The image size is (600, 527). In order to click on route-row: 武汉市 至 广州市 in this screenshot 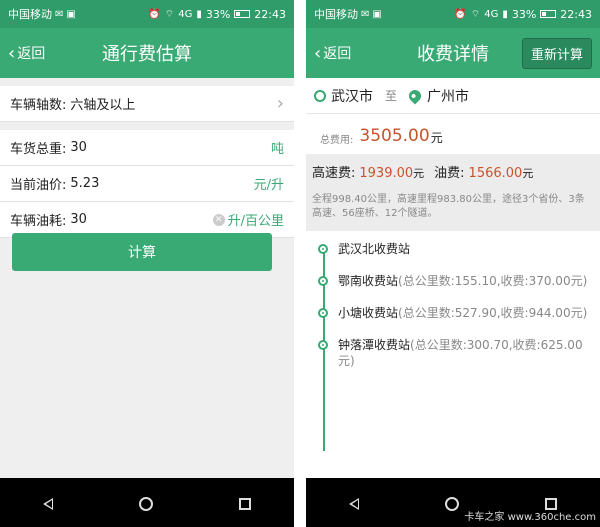, I will do `click(453, 96)`.